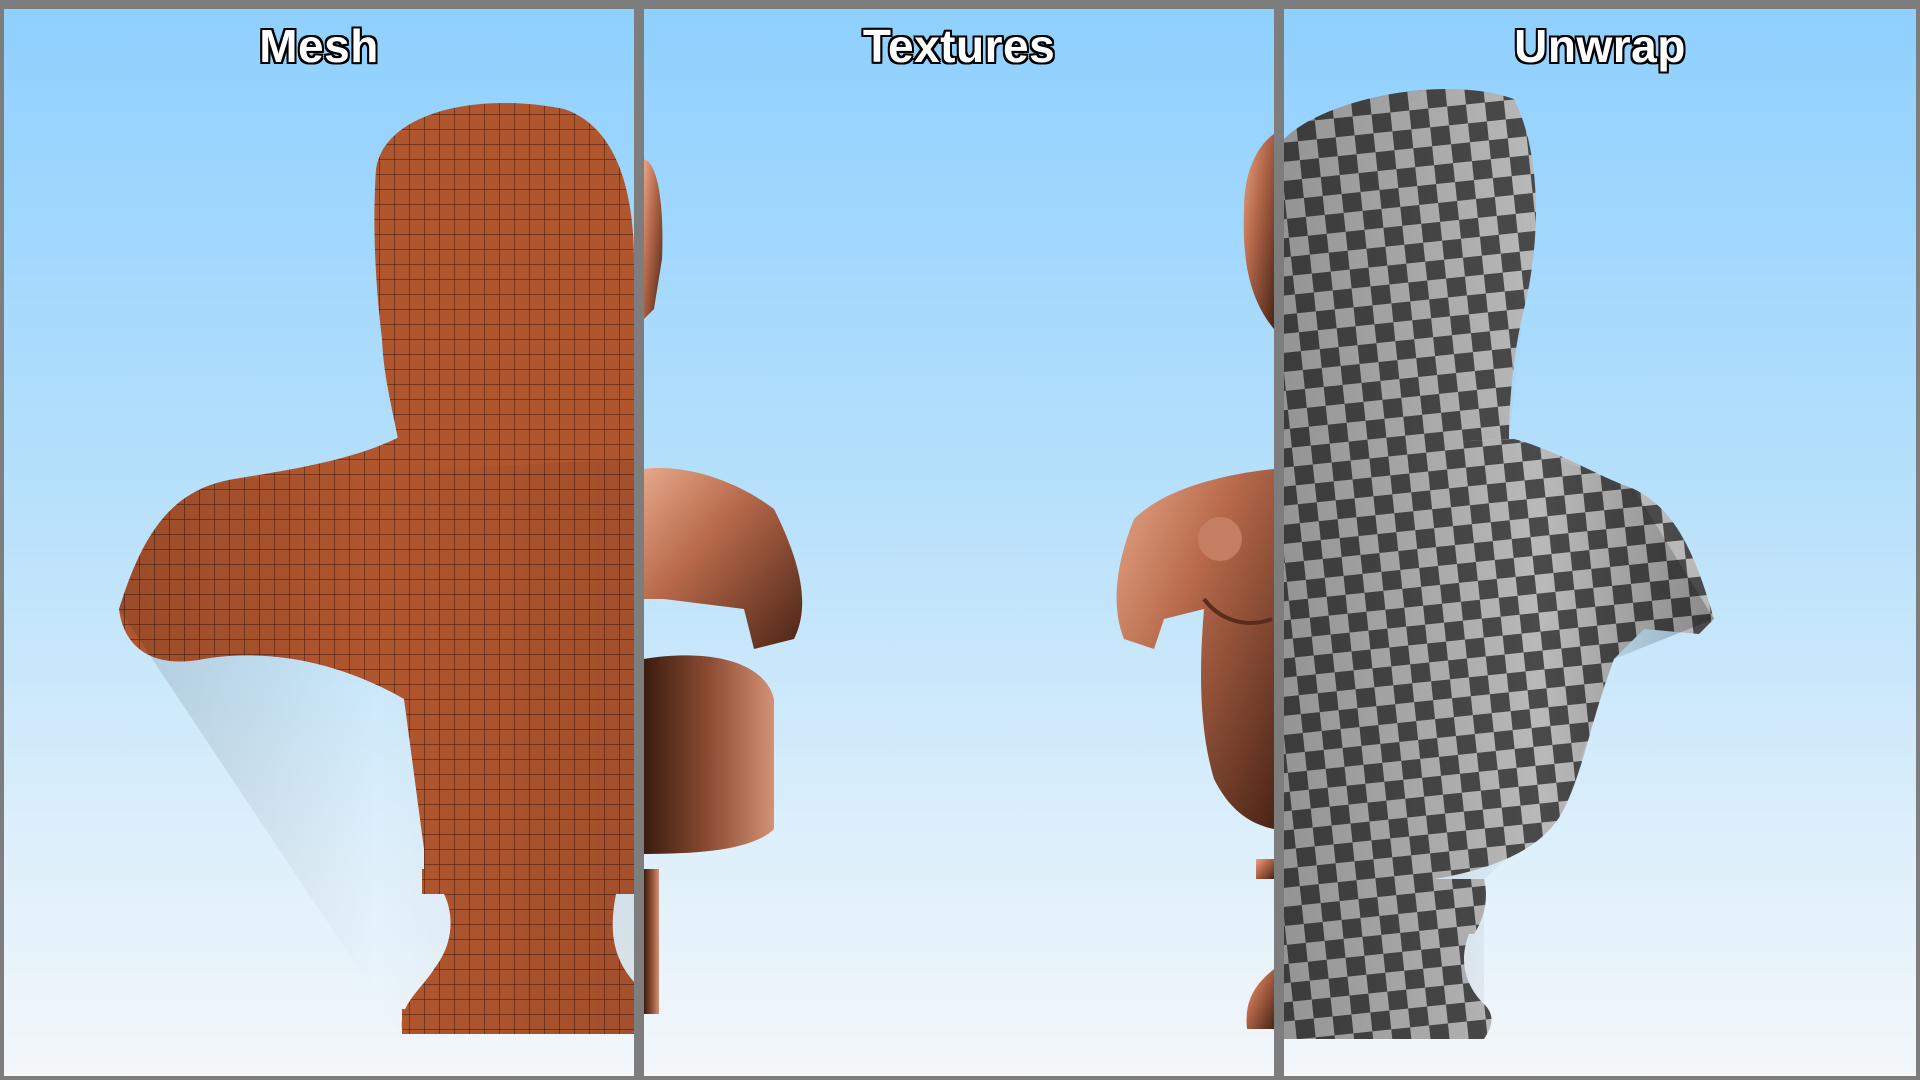  What do you see at coordinates (1600, 46) in the screenshot?
I see `unwrap-title: Unwrap` at bounding box center [1600, 46].